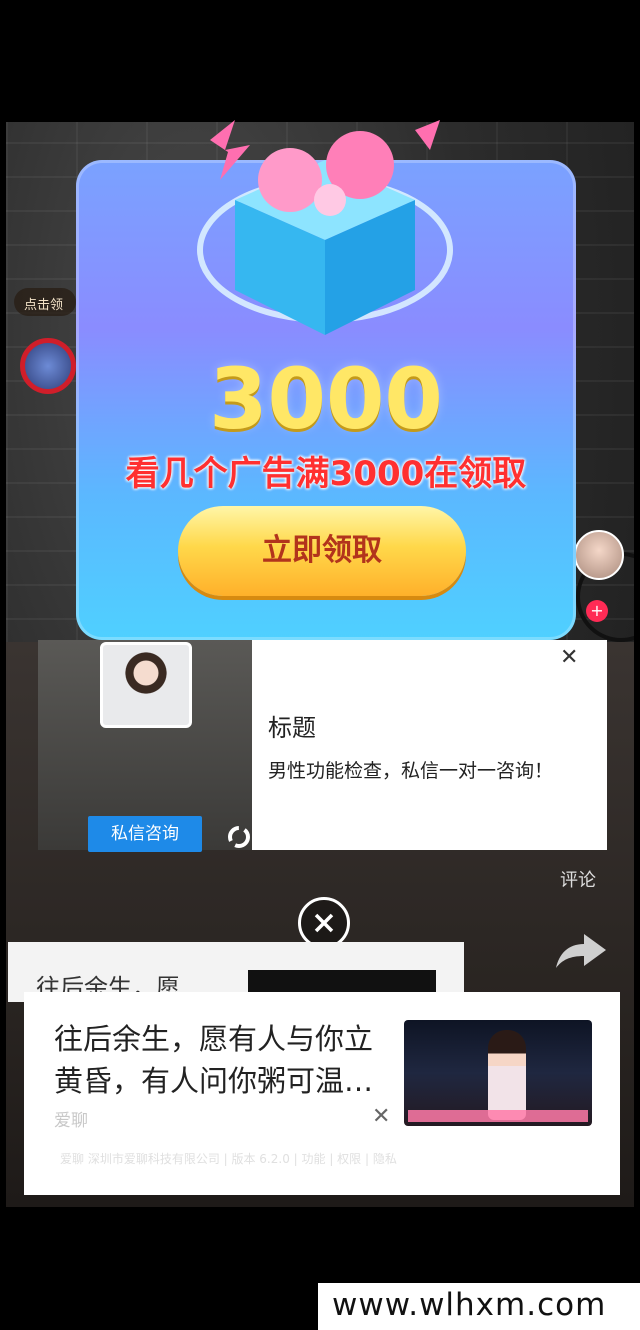 This screenshot has width=640, height=1330. I want to click on reward-amount: 3000, so click(326, 399).